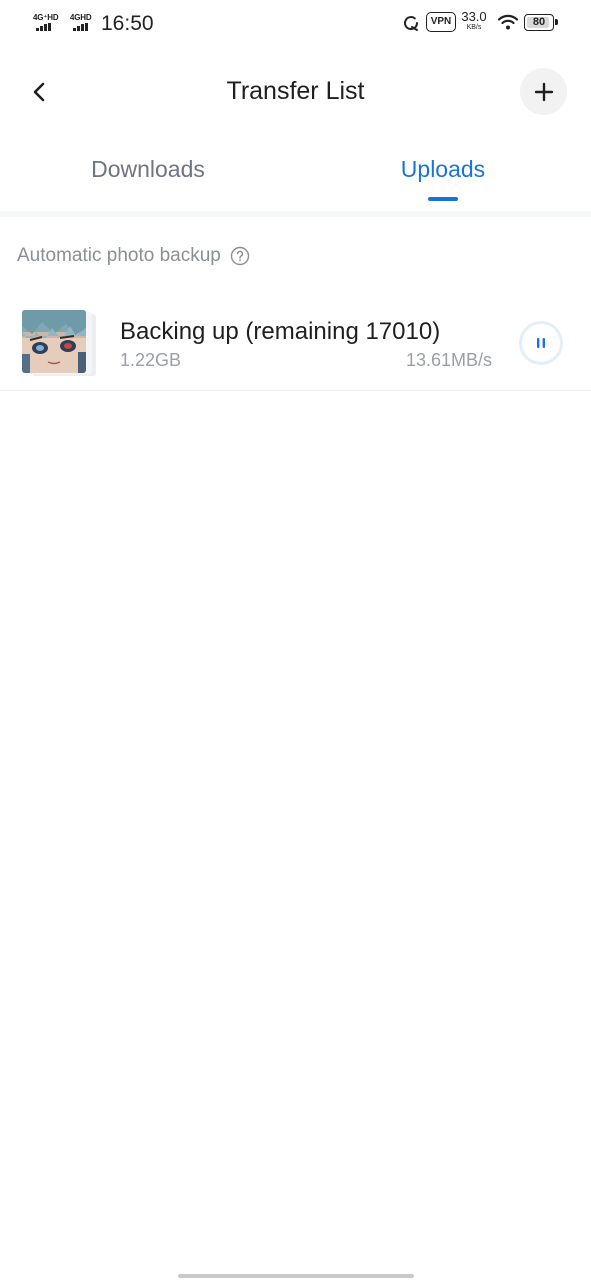 This screenshot has width=591, height=1280. What do you see at coordinates (411, 23) in the screenshot?
I see `sync-icon` at bounding box center [411, 23].